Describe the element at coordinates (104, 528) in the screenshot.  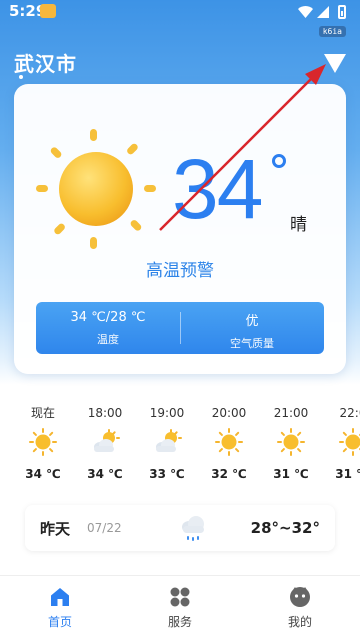
I see `yesterday-date: 07/22` at that location.